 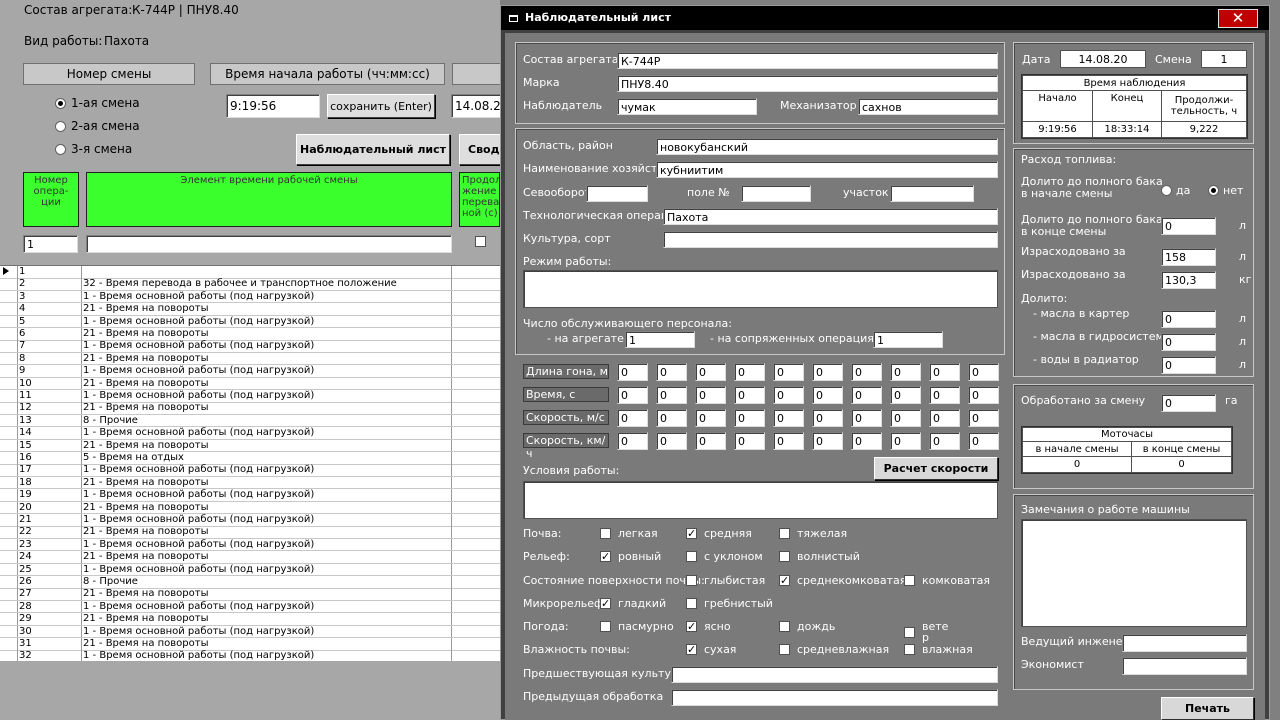 I want to click on economist-input, so click(x=1184, y=666).